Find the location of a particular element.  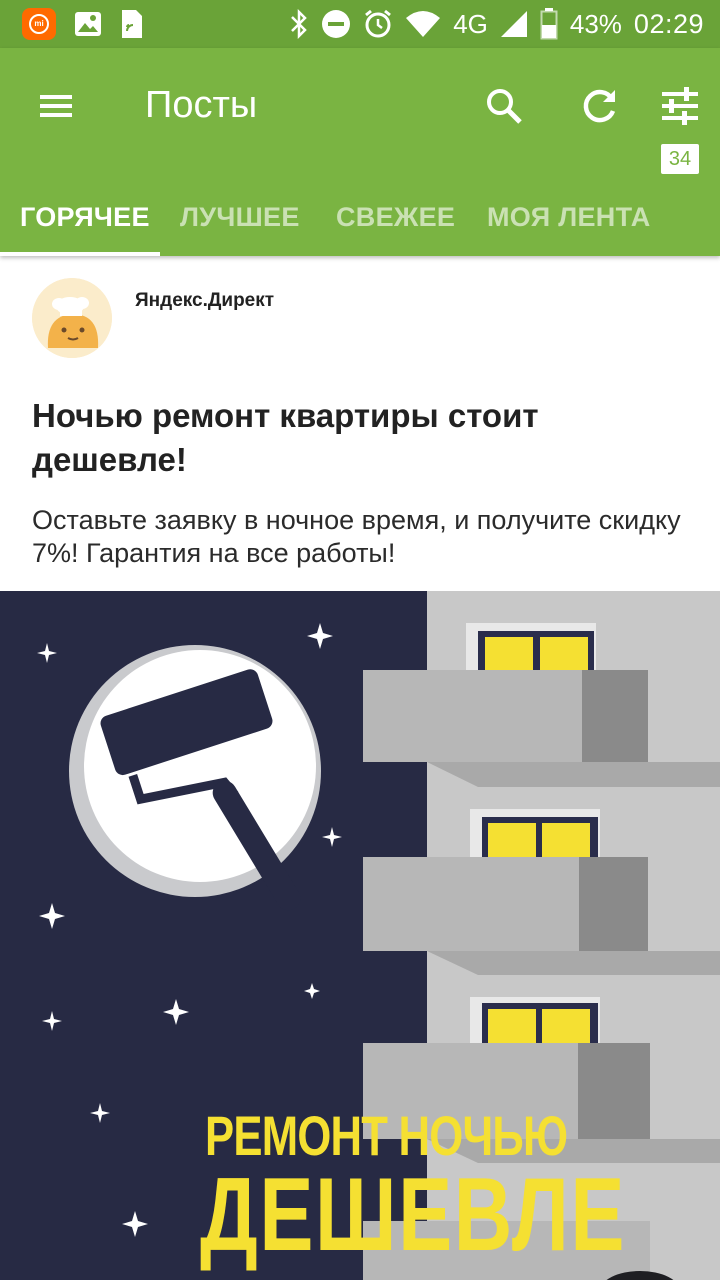

active-tab-indicator is located at coordinates (80, 254).